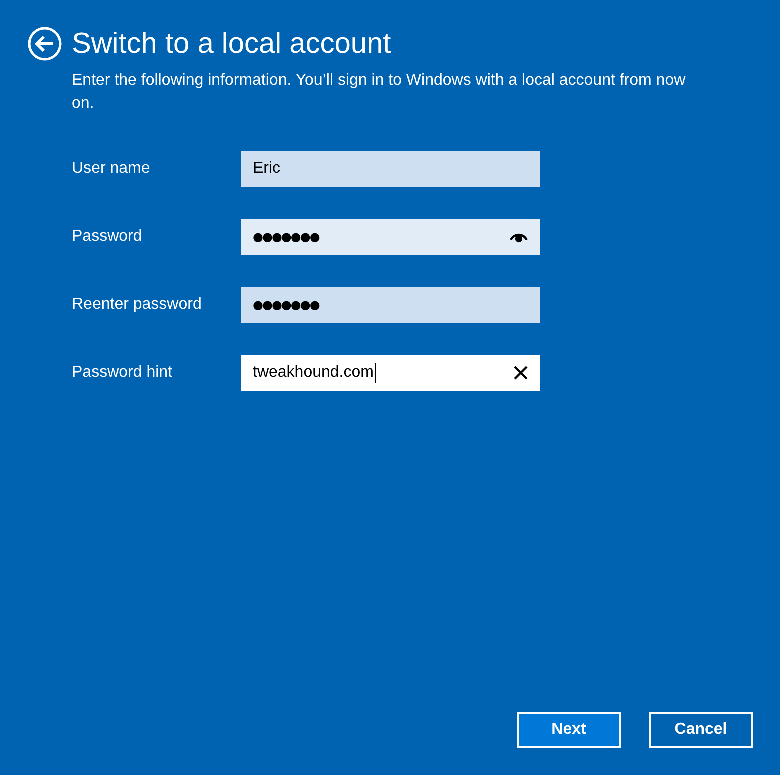 The image size is (780, 775). What do you see at coordinates (232, 44) in the screenshot?
I see `page-title: Switch to a local account` at bounding box center [232, 44].